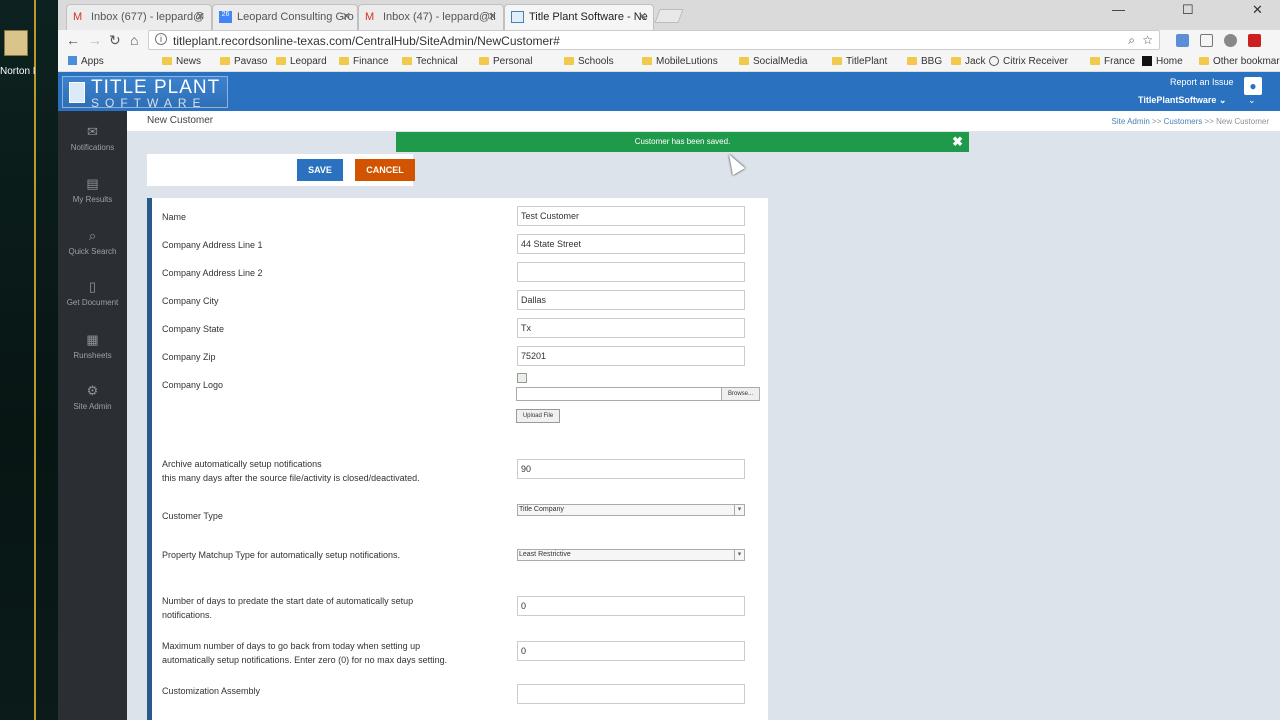 This screenshot has height=720, width=1280. What do you see at coordinates (669, 16) in the screenshot?
I see `new-tab-button` at bounding box center [669, 16].